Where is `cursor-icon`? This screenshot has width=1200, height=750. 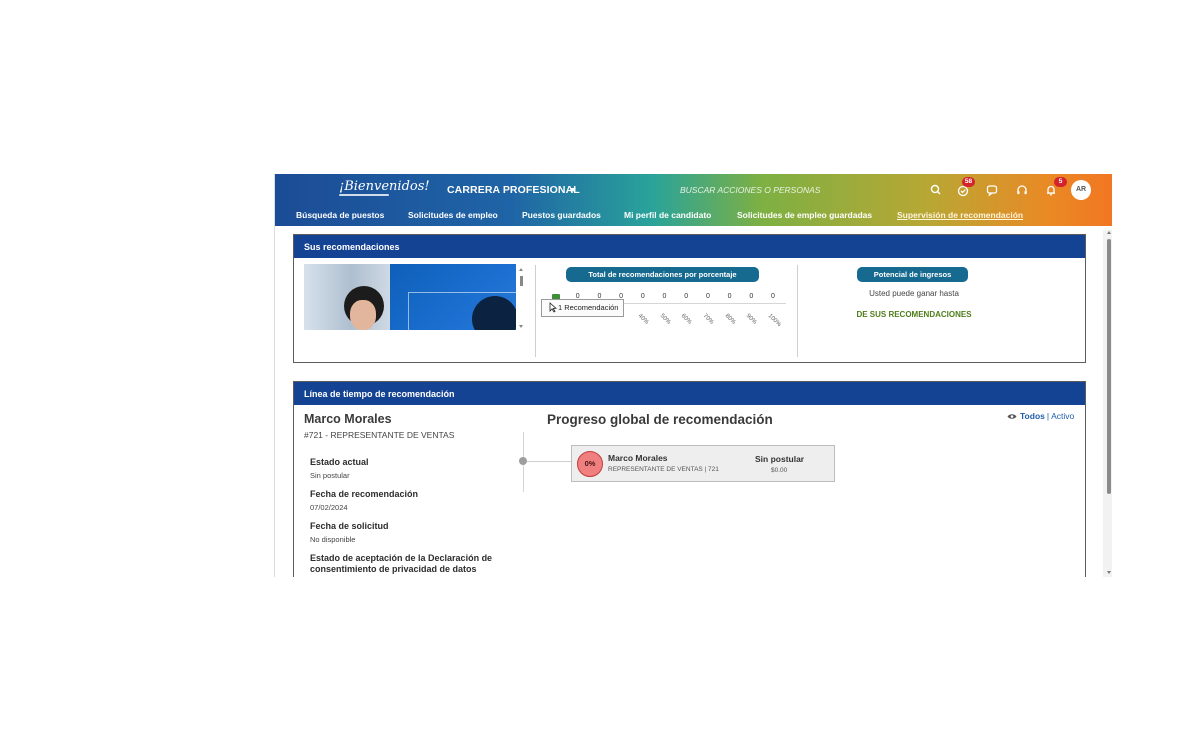
cursor-icon is located at coordinates (553, 307).